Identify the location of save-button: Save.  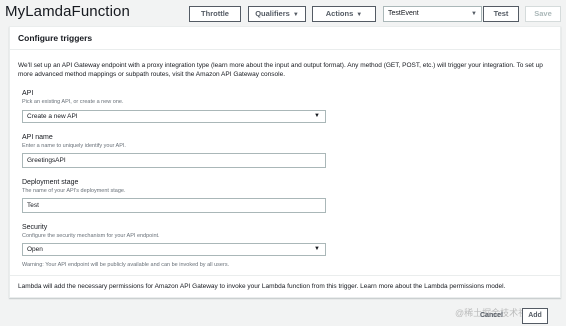
(543, 14).